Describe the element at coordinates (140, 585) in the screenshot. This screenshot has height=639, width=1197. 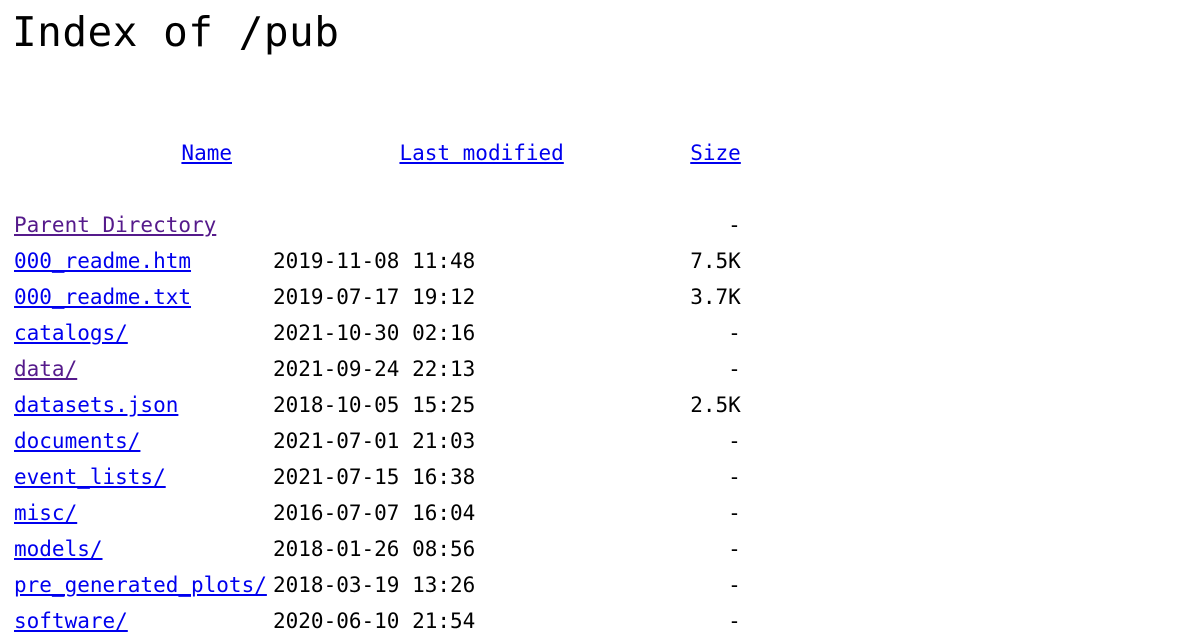
I see `entry-link: pre_generated_plots/` at that location.